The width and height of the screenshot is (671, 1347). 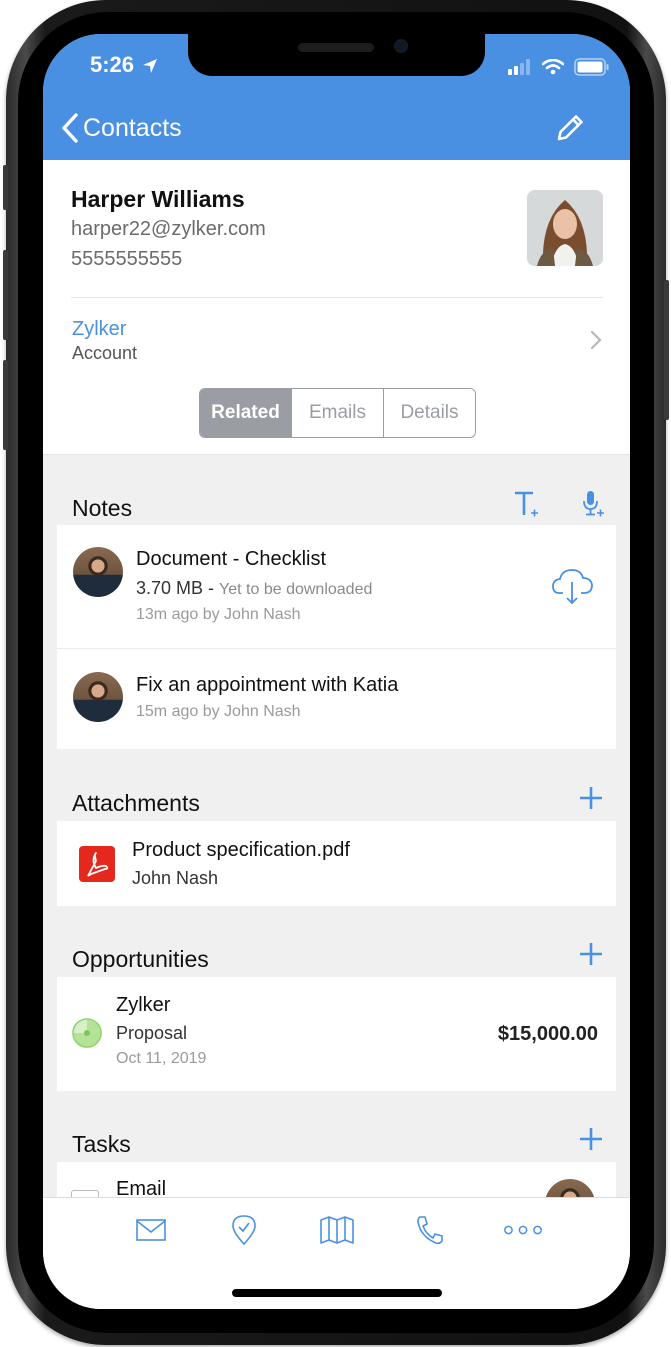 I want to click on notes-title: Notes, so click(x=102, y=508).